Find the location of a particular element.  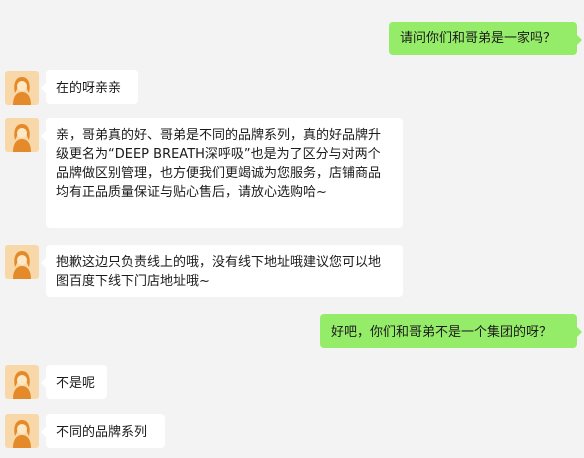

incoming-message-bubble: 不是呢 is located at coordinates (74, 382).